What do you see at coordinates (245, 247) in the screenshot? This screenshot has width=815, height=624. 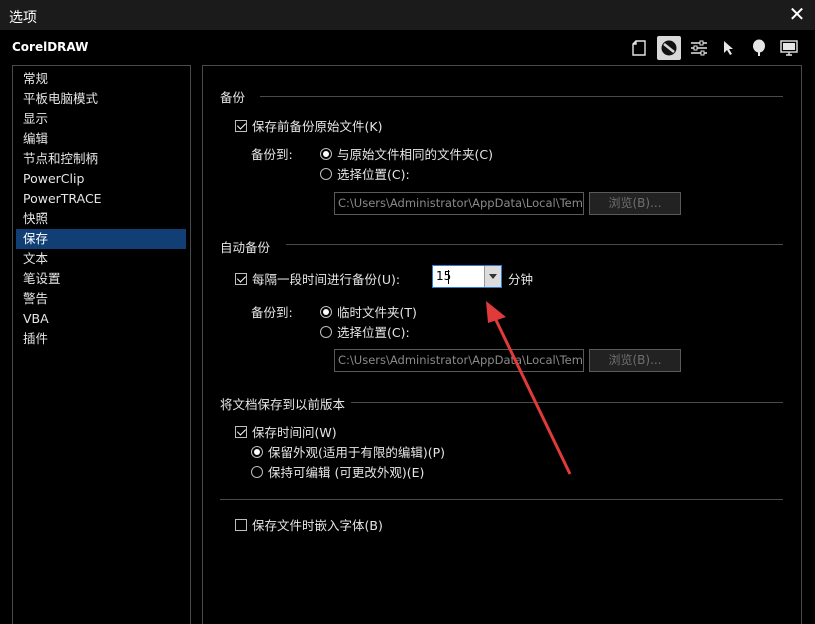 I see `autobackup-section-title: 自动备份` at bounding box center [245, 247].